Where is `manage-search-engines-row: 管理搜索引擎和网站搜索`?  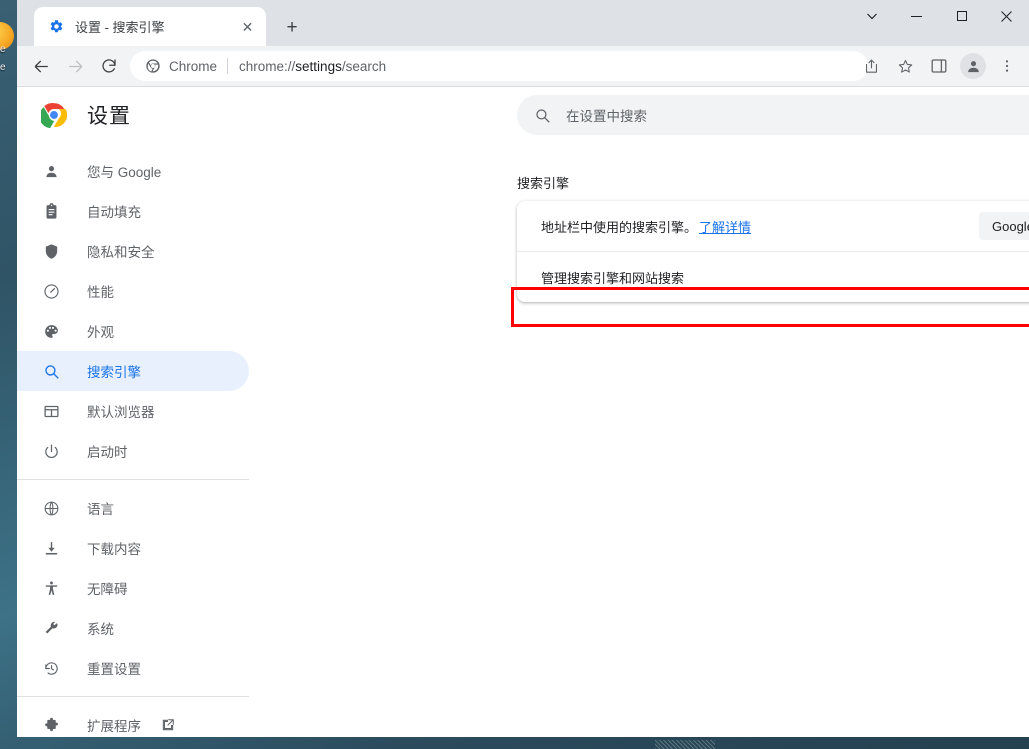 manage-search-engines-row: 管理搜索引擎和网站搜索 is located at coordinates (773, 277).